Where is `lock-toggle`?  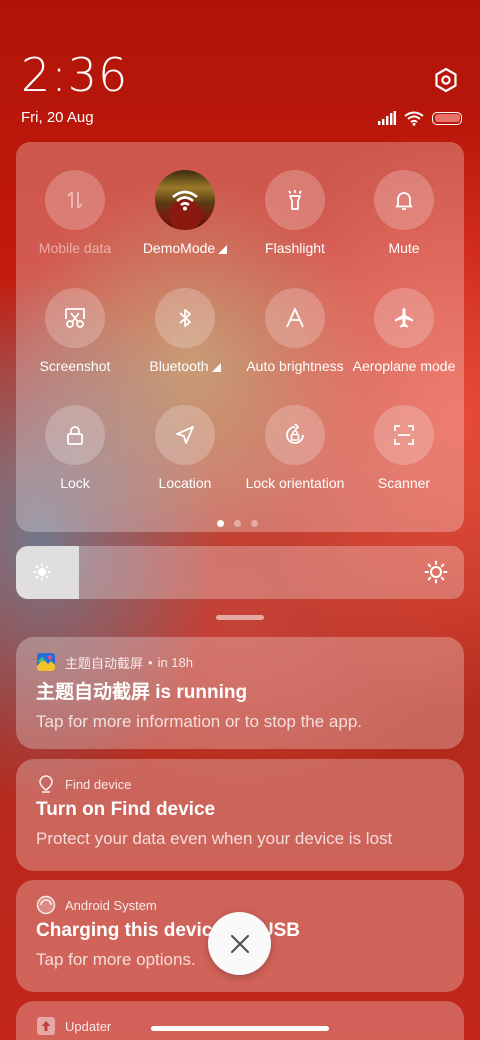 lock-toggle is located at coordinates (75, 435).